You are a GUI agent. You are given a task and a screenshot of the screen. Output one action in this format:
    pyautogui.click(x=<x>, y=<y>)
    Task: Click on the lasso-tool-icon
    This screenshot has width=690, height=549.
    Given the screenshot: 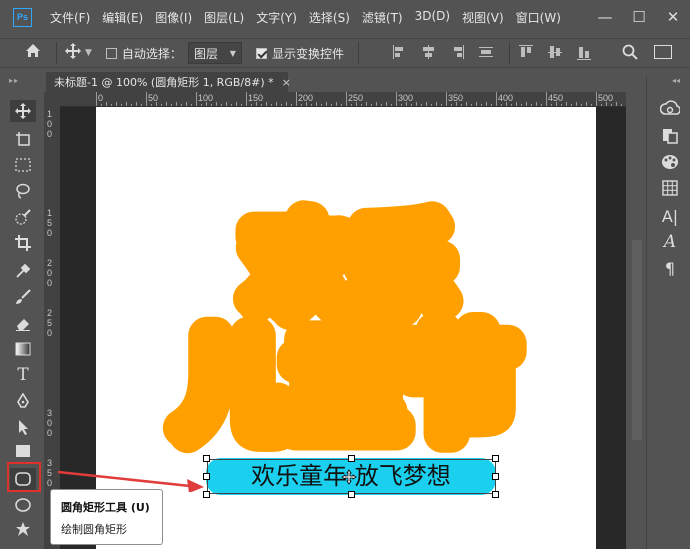 What is the action you would take?
    pyautogui.click(x=23, y=191)
    